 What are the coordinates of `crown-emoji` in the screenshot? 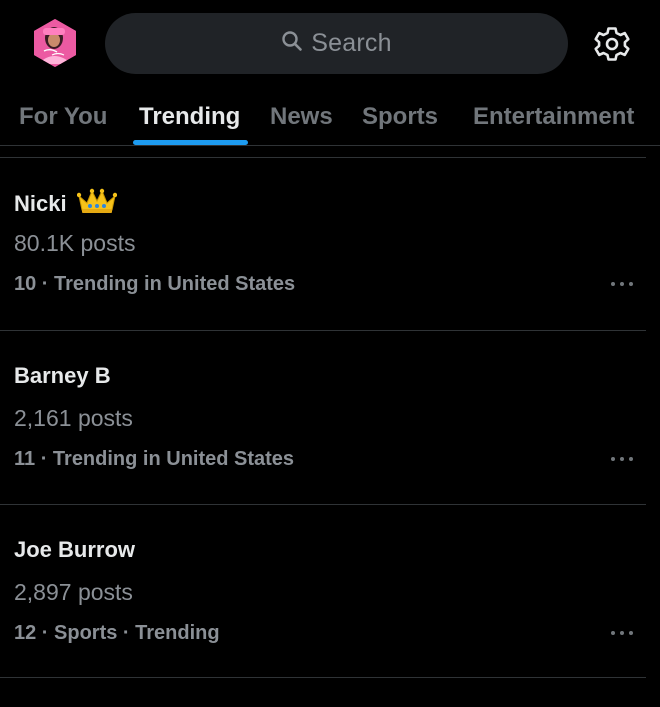 It's located at (96, 204).